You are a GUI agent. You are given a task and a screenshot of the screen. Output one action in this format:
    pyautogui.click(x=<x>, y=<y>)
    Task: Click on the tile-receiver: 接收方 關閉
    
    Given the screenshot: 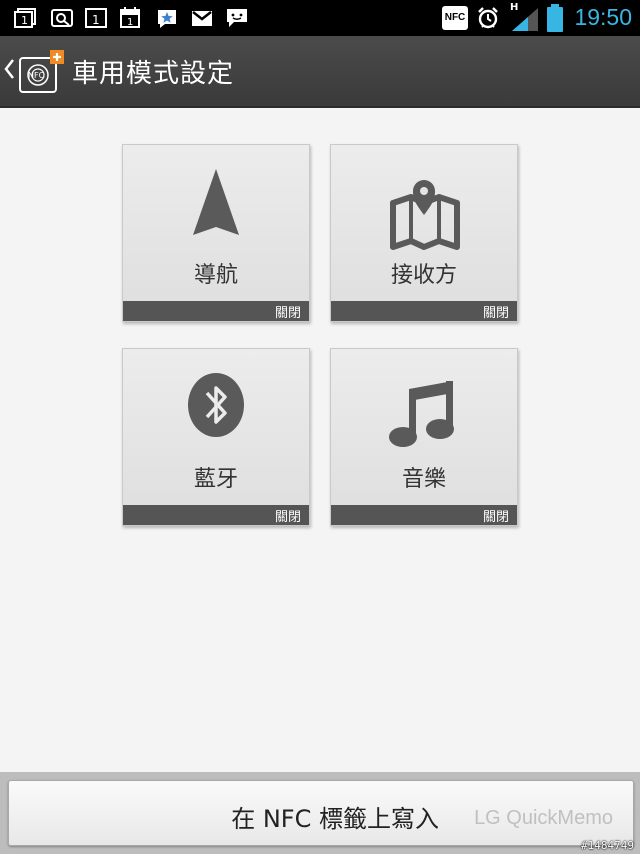 What is the action you would take?
    pyautogui.click(x=424, y=233)
    